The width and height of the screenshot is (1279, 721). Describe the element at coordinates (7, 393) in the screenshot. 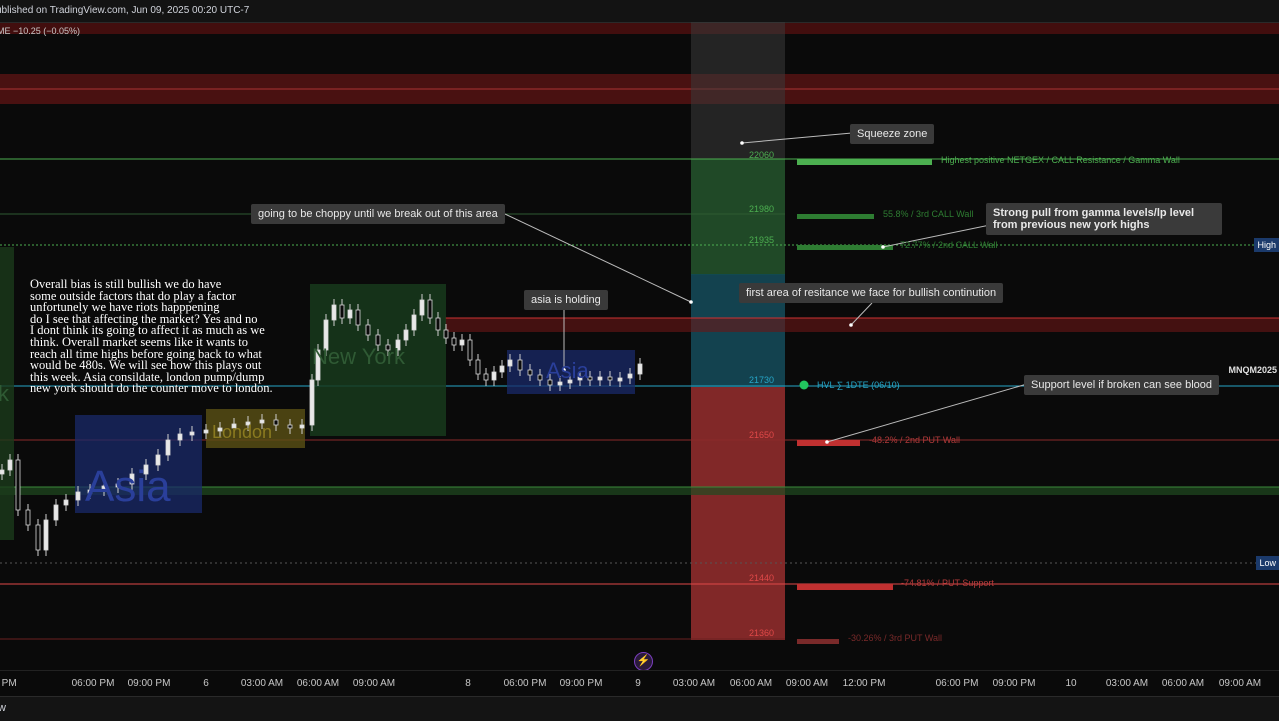

I see `session-box-left` at that location.